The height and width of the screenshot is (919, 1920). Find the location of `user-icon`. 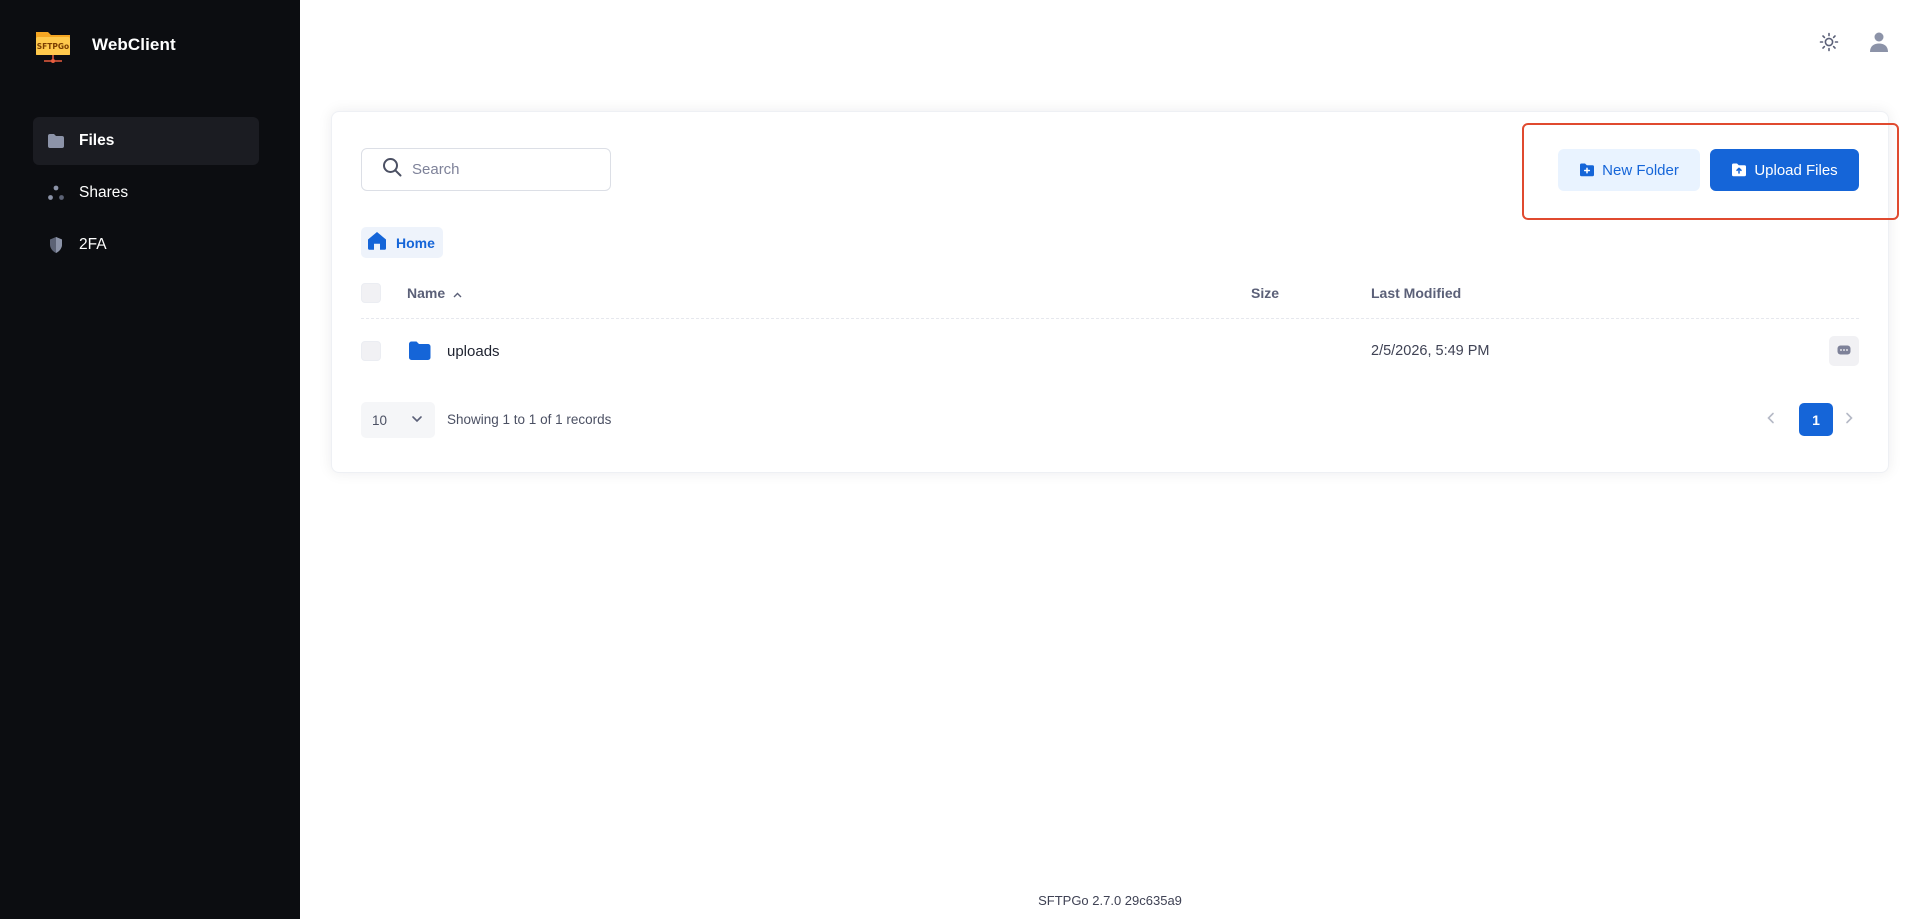

user-icon is located at coordinates (1879, 44).